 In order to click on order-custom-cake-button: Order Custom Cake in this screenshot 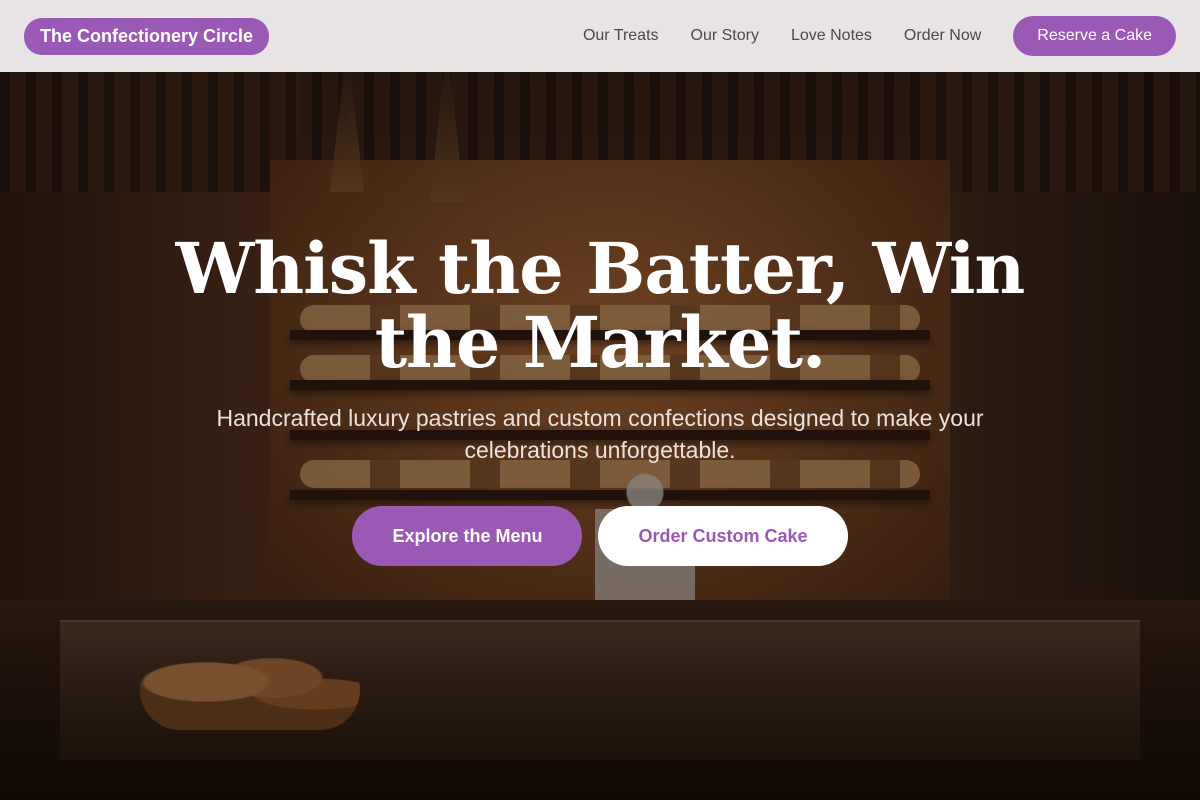, I will do `click(723, 536)`.